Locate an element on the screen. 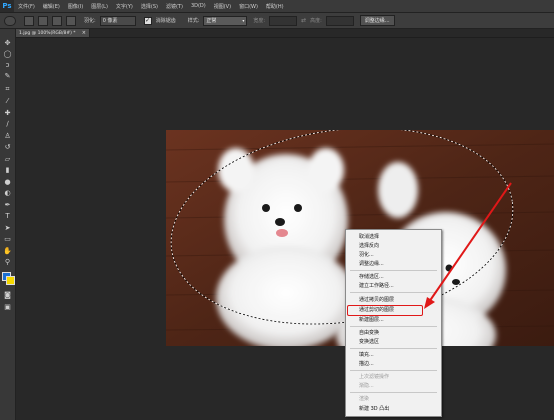 The image size is (554, 420). menu-view: 视图(V) is located at coordinates (222, 6).